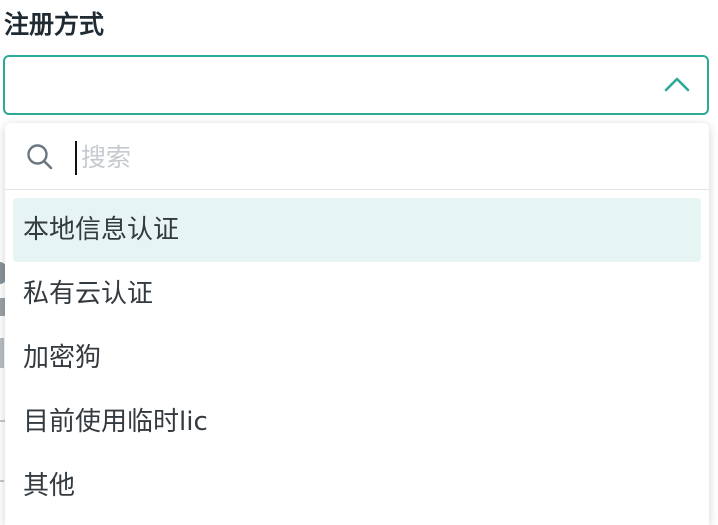 The height and width of the screenshot is (525, 718). I want to click on option-private-cloud-auth: 私有云认证, so click(357, 294).